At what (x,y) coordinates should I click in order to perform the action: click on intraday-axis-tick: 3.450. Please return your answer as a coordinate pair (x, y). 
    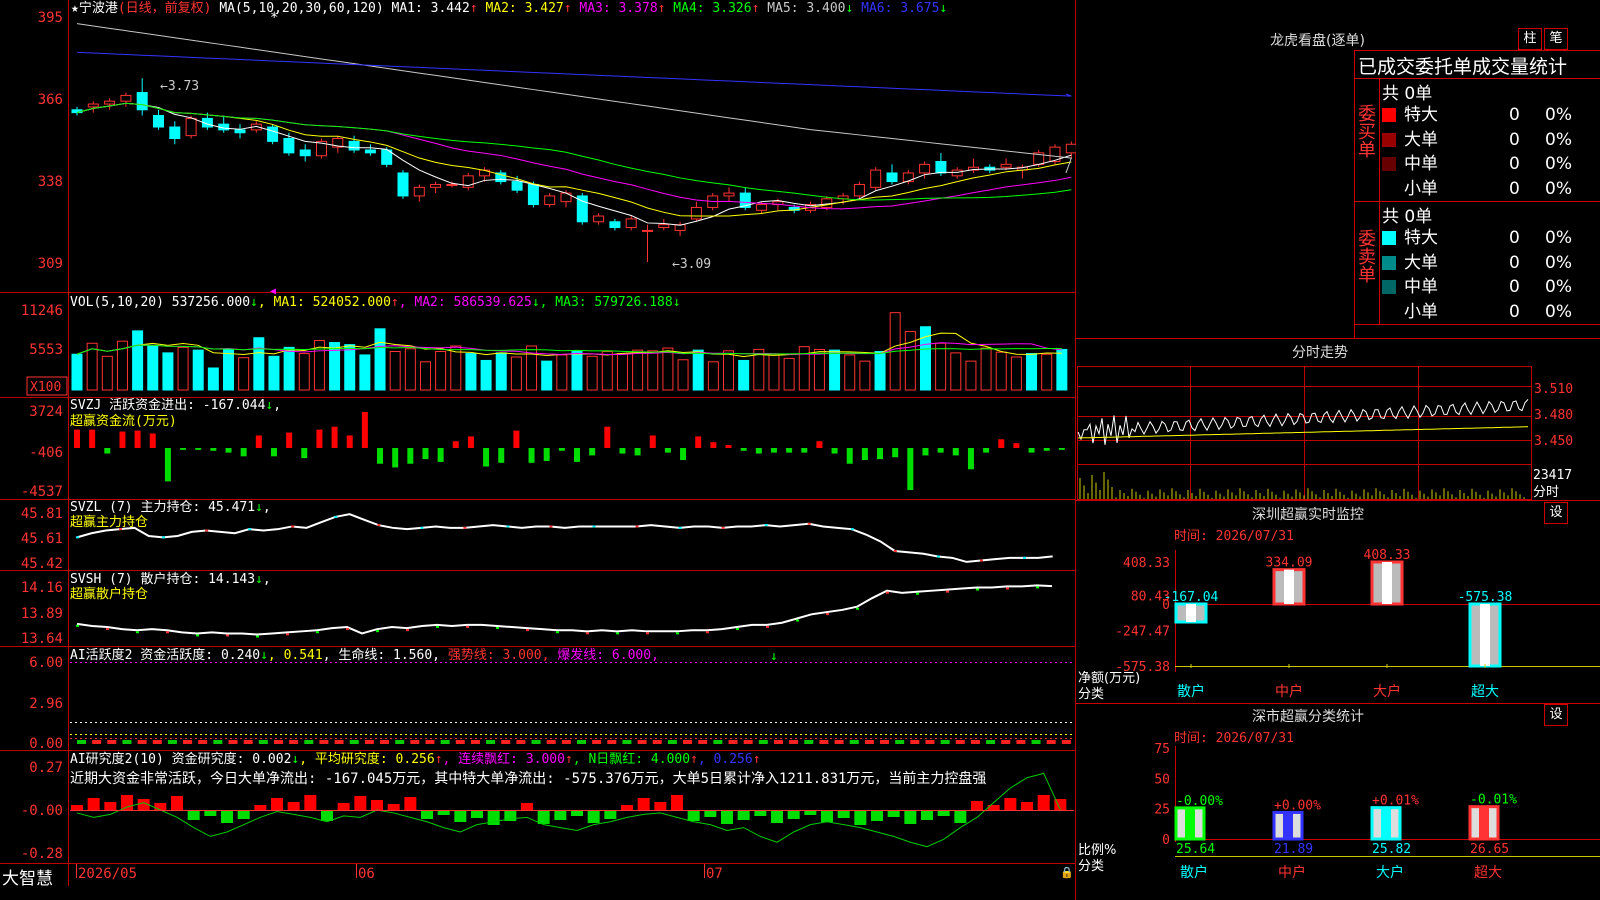
    Looking at the image, I should click on (1553, 441).